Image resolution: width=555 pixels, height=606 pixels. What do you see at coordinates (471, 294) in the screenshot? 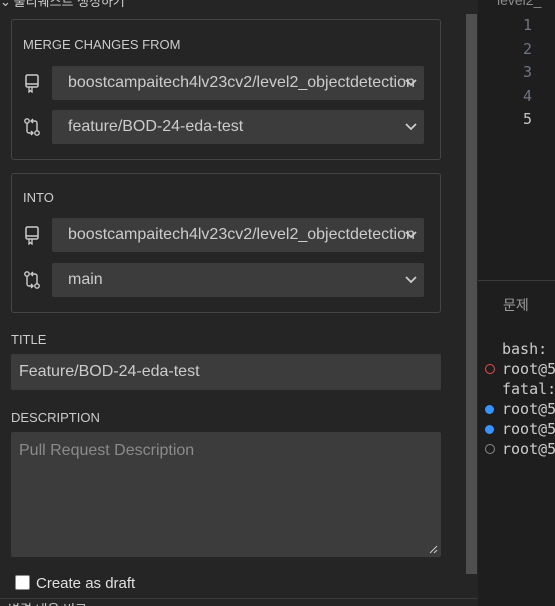
I see `panel-scrollbar` at bounding box center [471, 294].